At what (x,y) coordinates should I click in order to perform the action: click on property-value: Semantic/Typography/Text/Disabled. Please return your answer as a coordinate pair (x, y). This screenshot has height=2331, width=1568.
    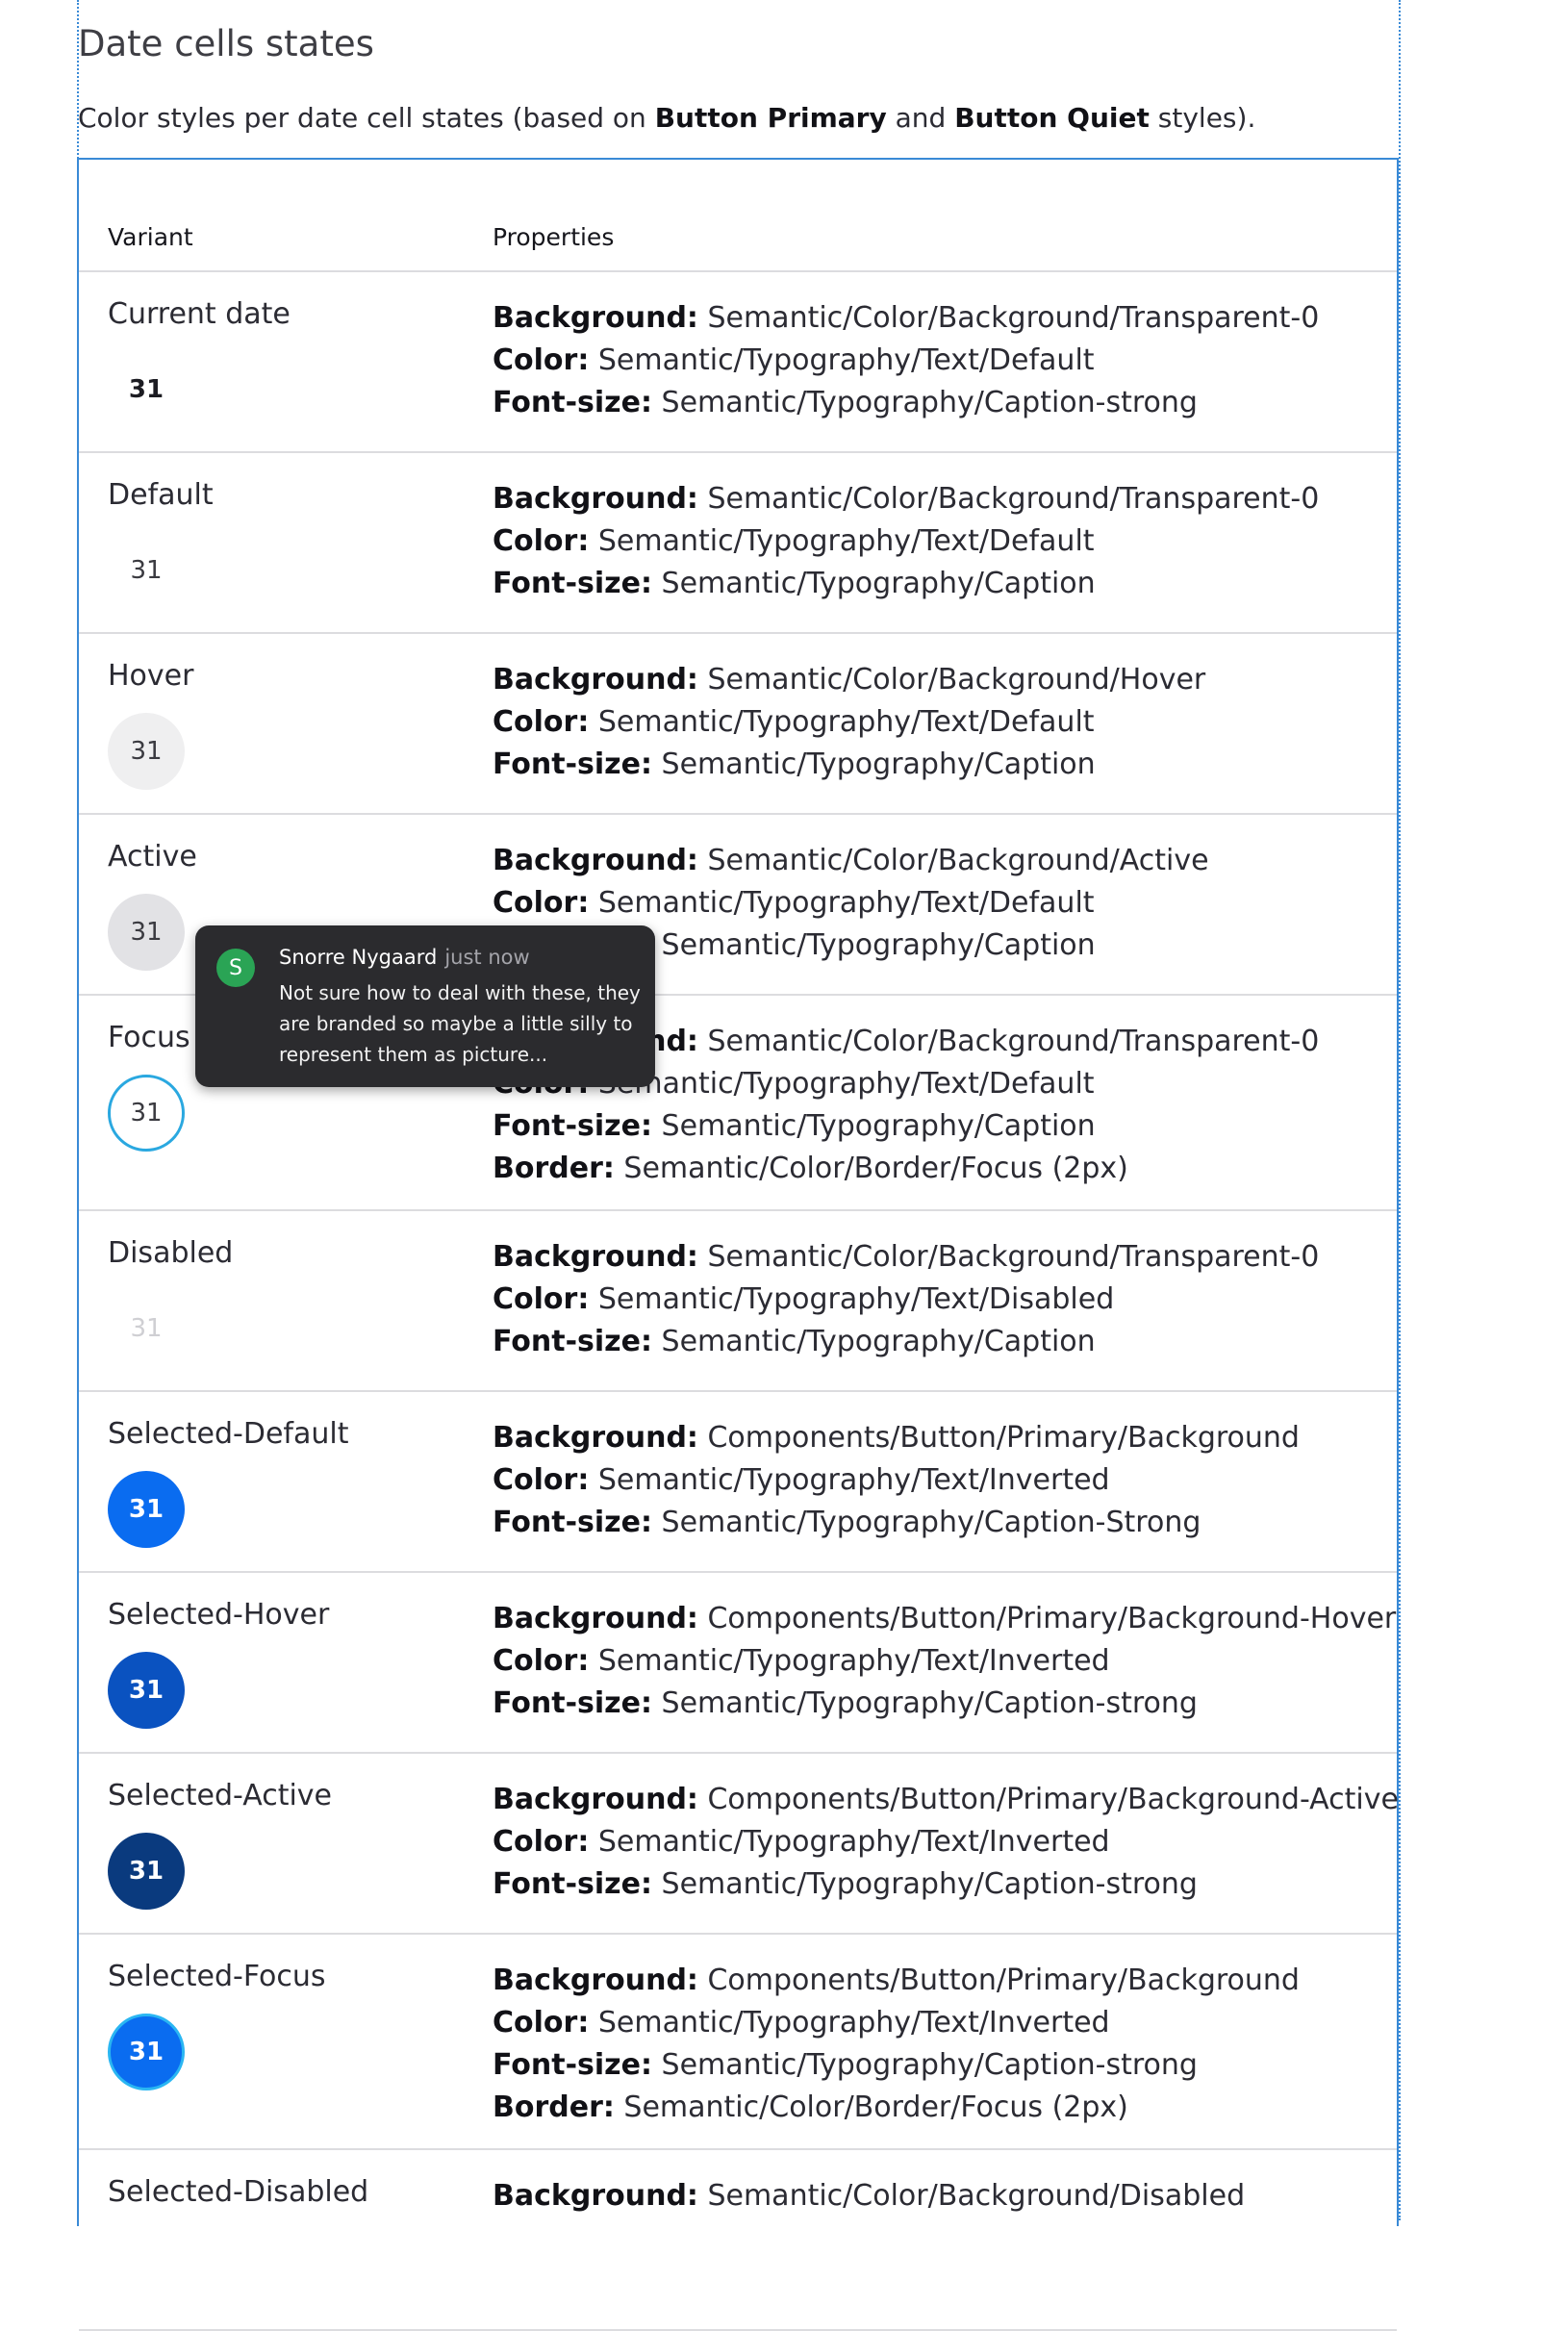
    Looking at the image, I should click on (852, 1299).